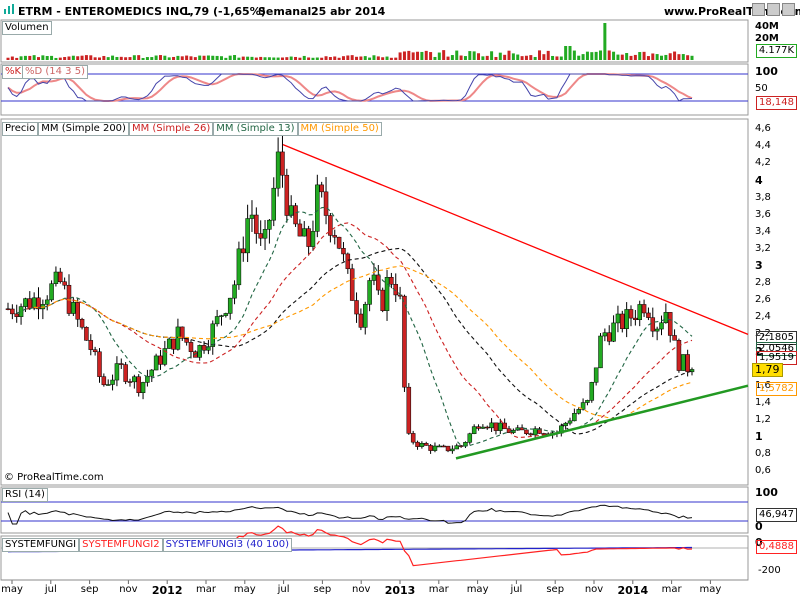 Image resolution: width=800 pixels, height=600 pixels. What do you see at coordinates (121, 545) in the screenshot?
I see `legend-systemfungi2: SYSTEMFUNGI2` at bounding box center [121, 545].